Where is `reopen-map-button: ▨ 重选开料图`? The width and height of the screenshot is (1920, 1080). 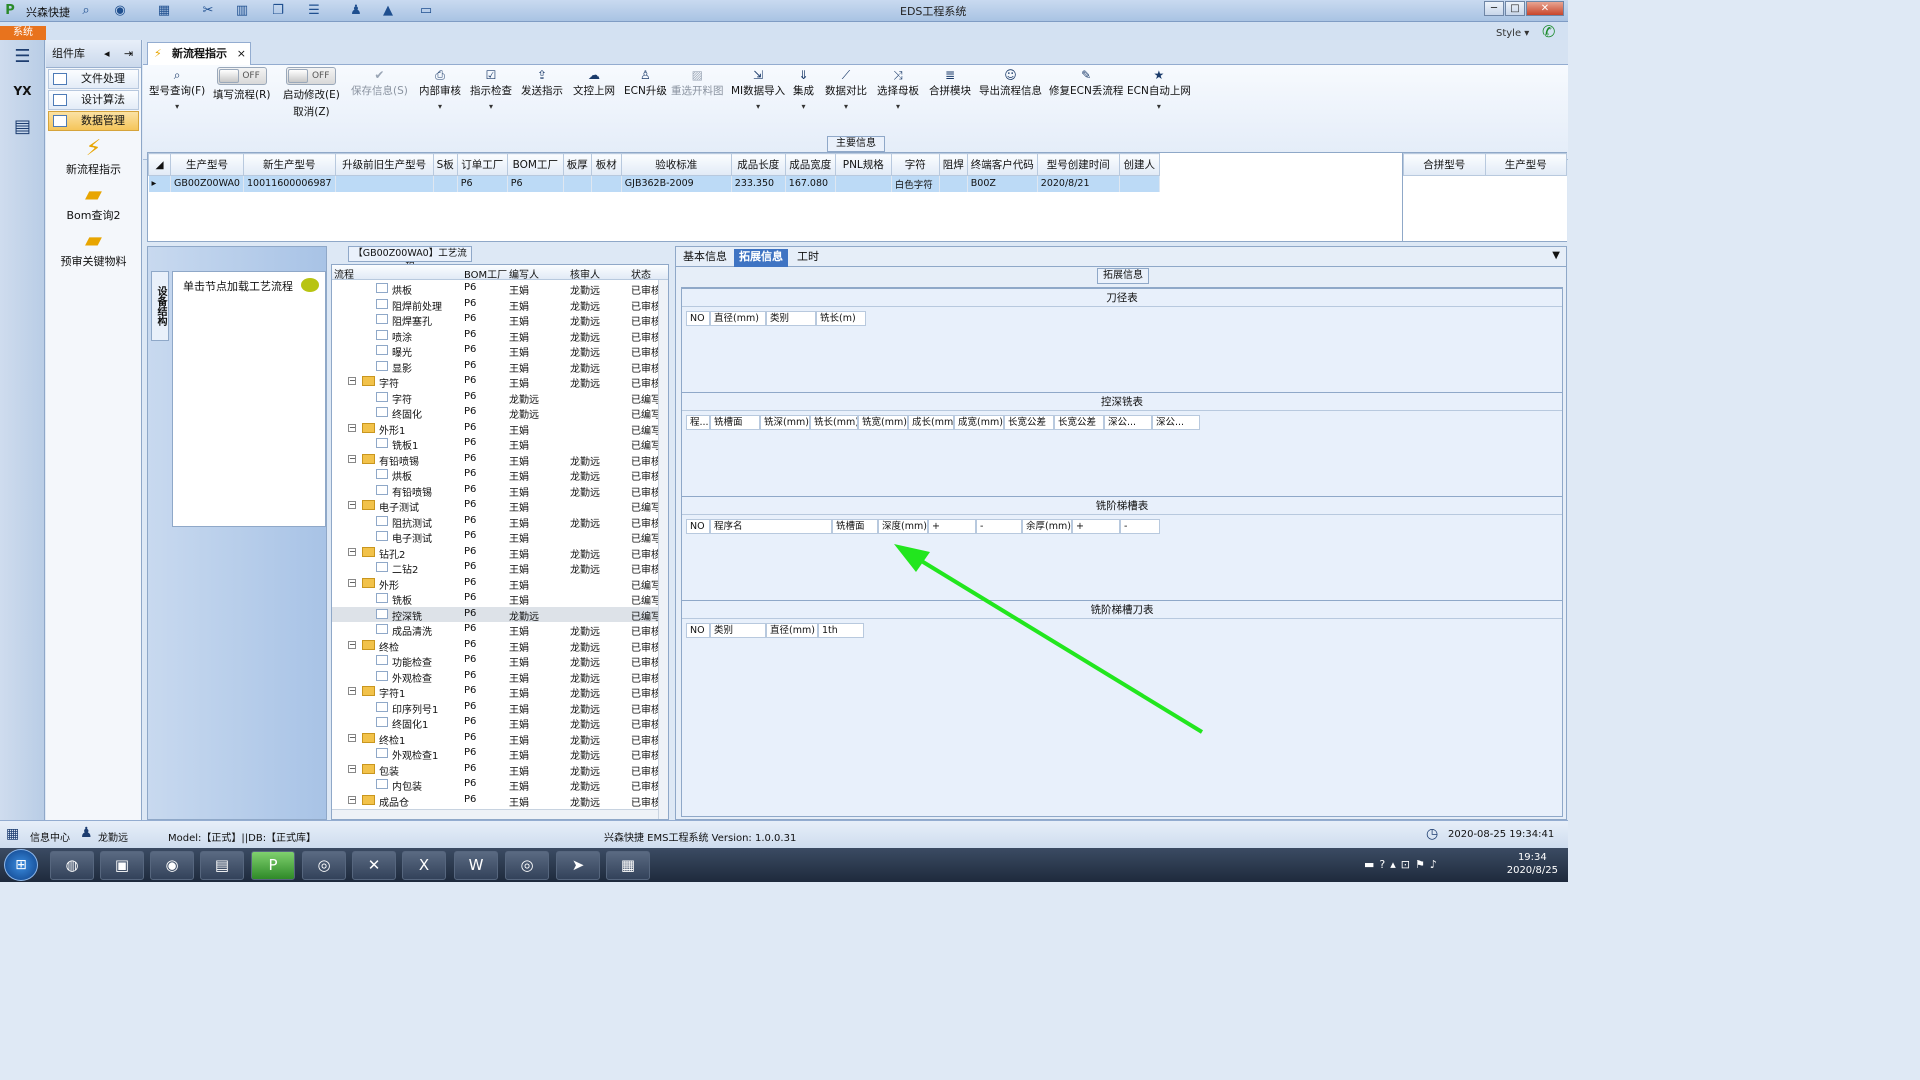 reopen-map-button: ▨ 重选开料图 is located at coordinates (697, 82).